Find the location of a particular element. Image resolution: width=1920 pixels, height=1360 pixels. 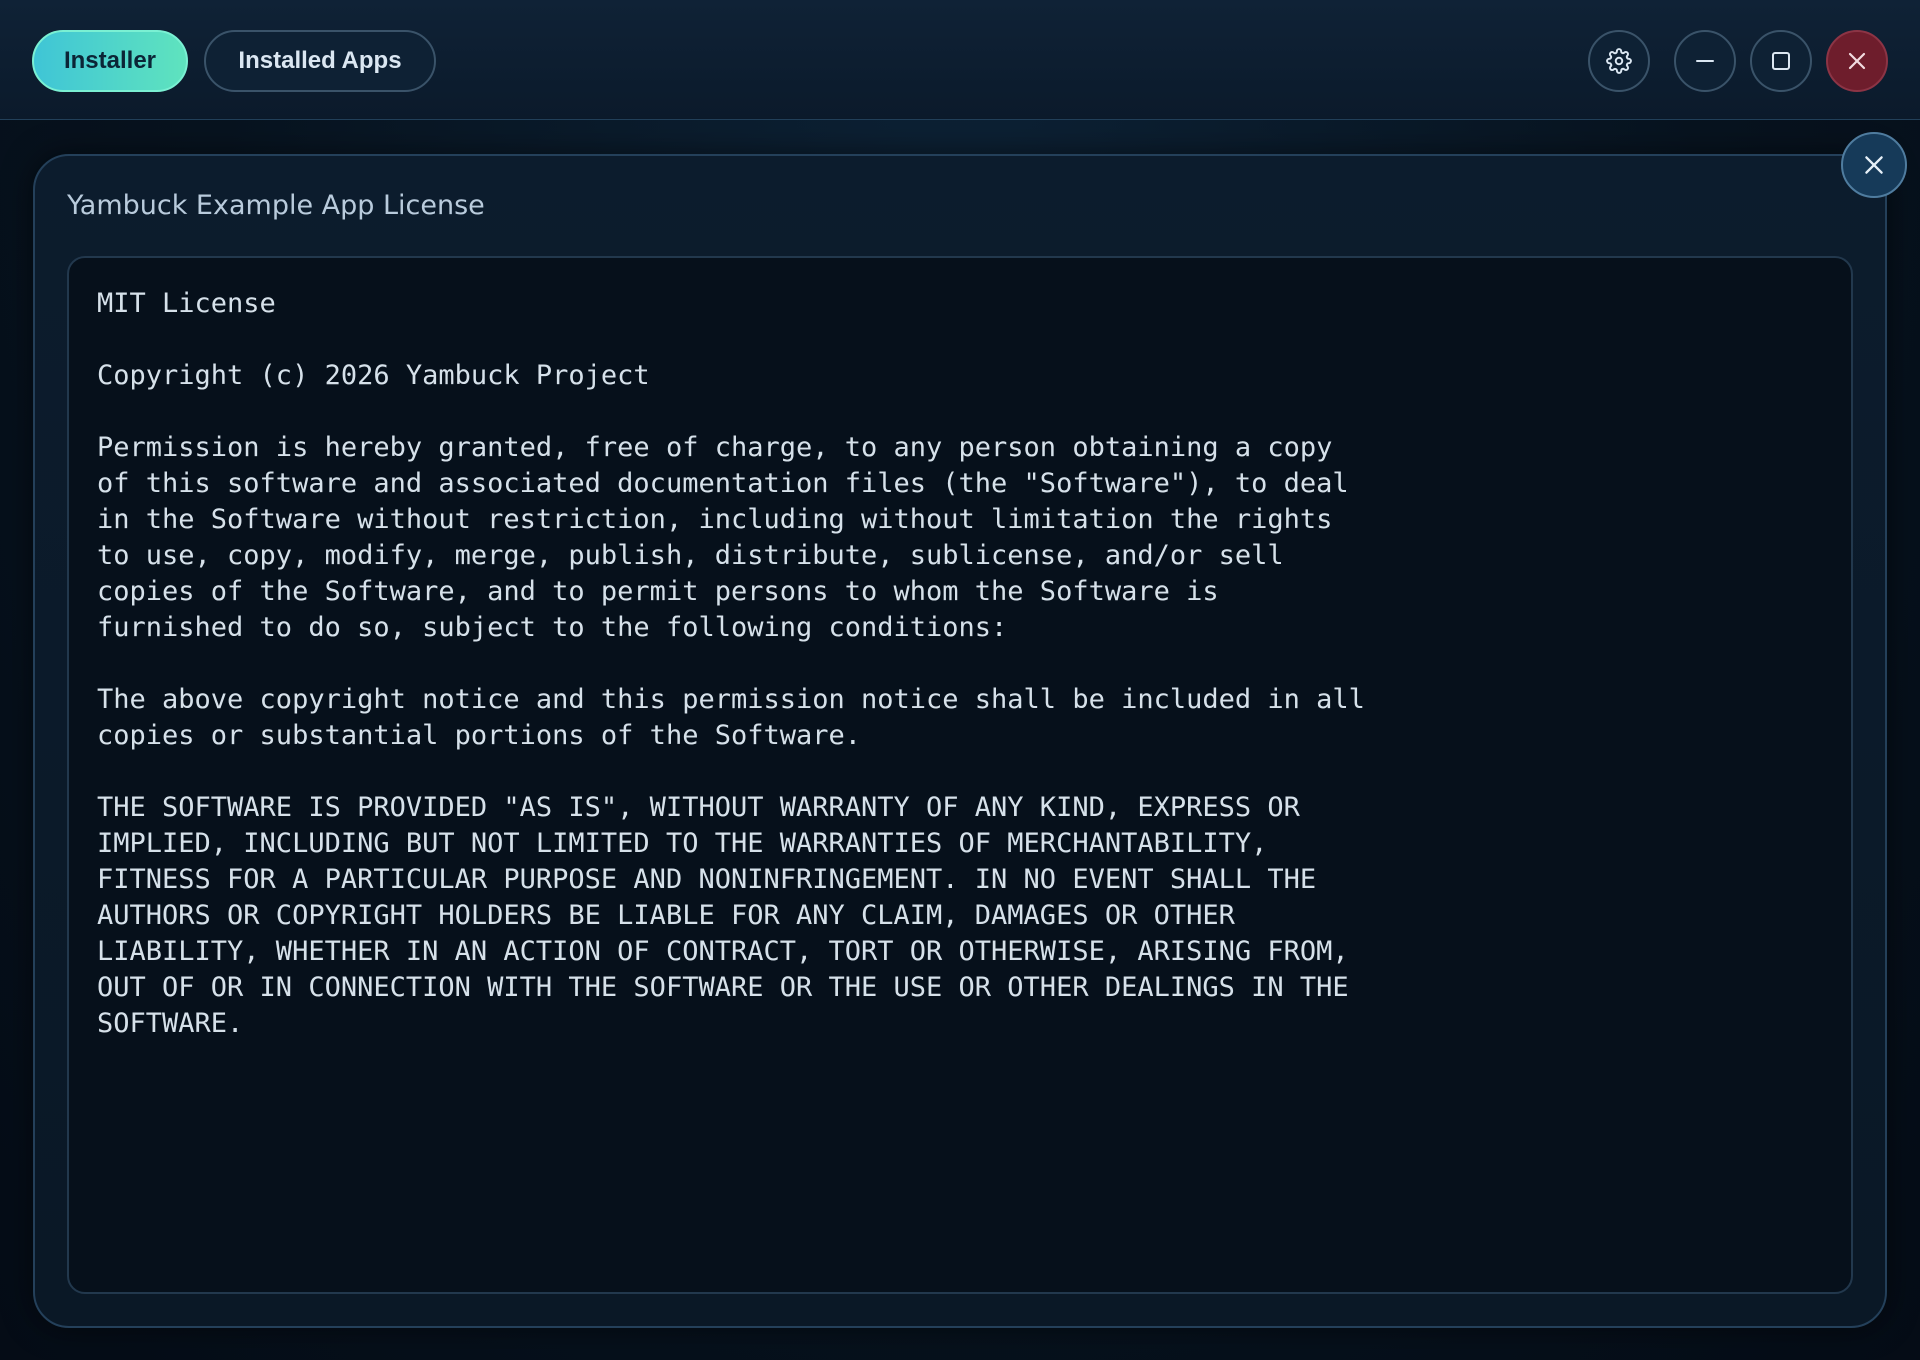

tab-installed-apps-label: Installed Apps is located at coordinates (320, 60).